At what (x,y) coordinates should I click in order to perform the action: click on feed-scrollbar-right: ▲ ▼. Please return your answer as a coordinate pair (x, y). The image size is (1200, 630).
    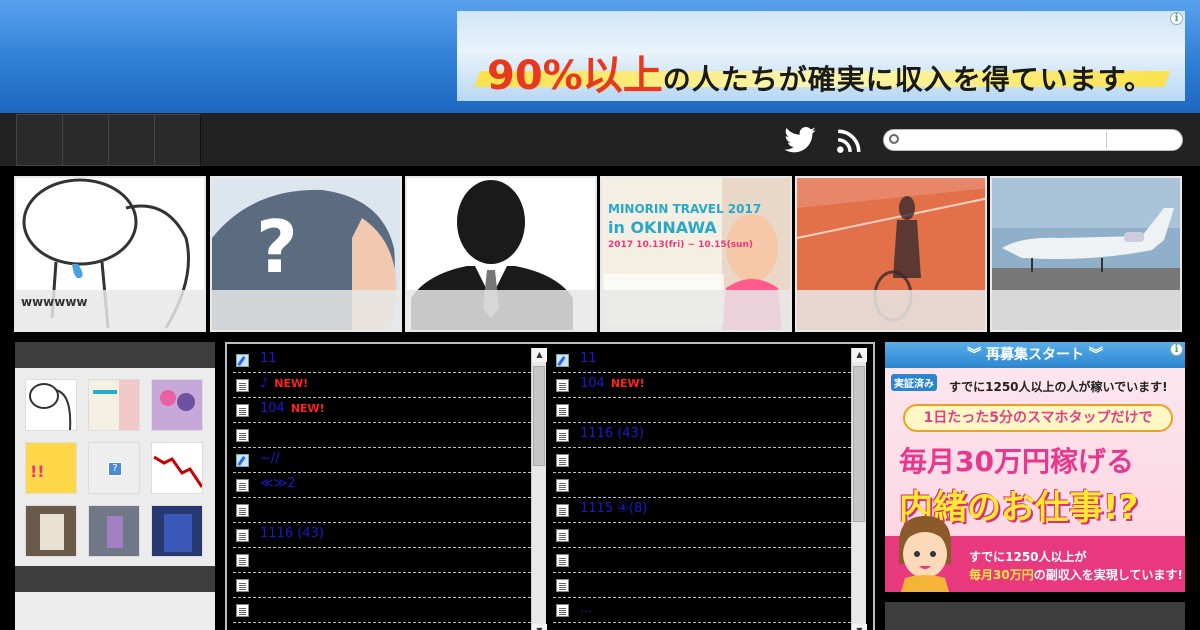
    Looking at the image, I should click on (859, 489).